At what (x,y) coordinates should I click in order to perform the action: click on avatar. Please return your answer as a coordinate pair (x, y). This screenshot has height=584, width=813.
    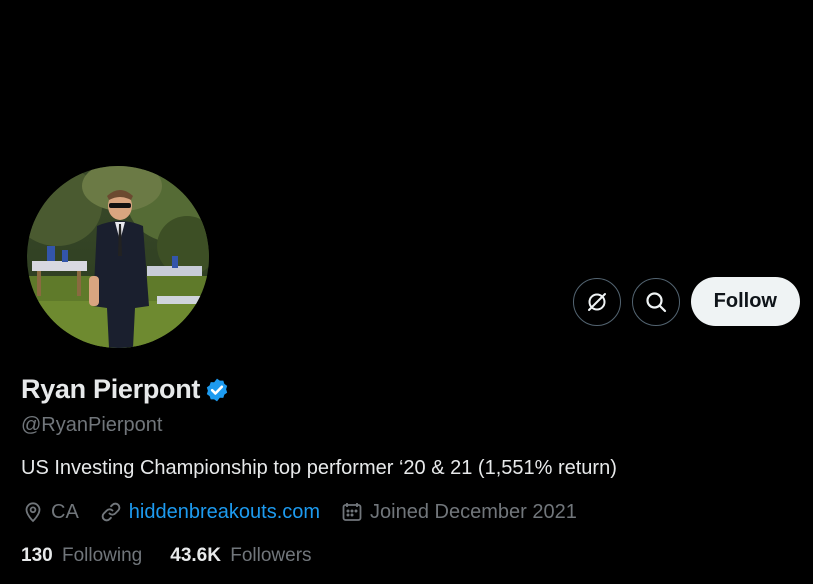
    Looking at the image, I should click on (118, 257).